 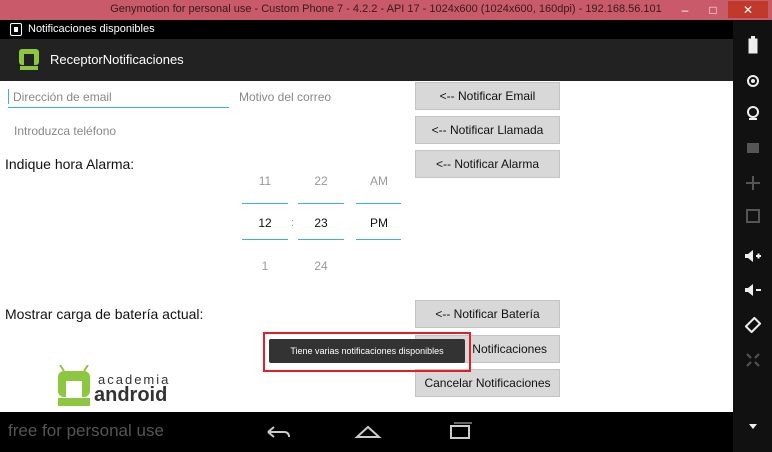 I want to click on minute-divider-top, so click(x=321, y=203).